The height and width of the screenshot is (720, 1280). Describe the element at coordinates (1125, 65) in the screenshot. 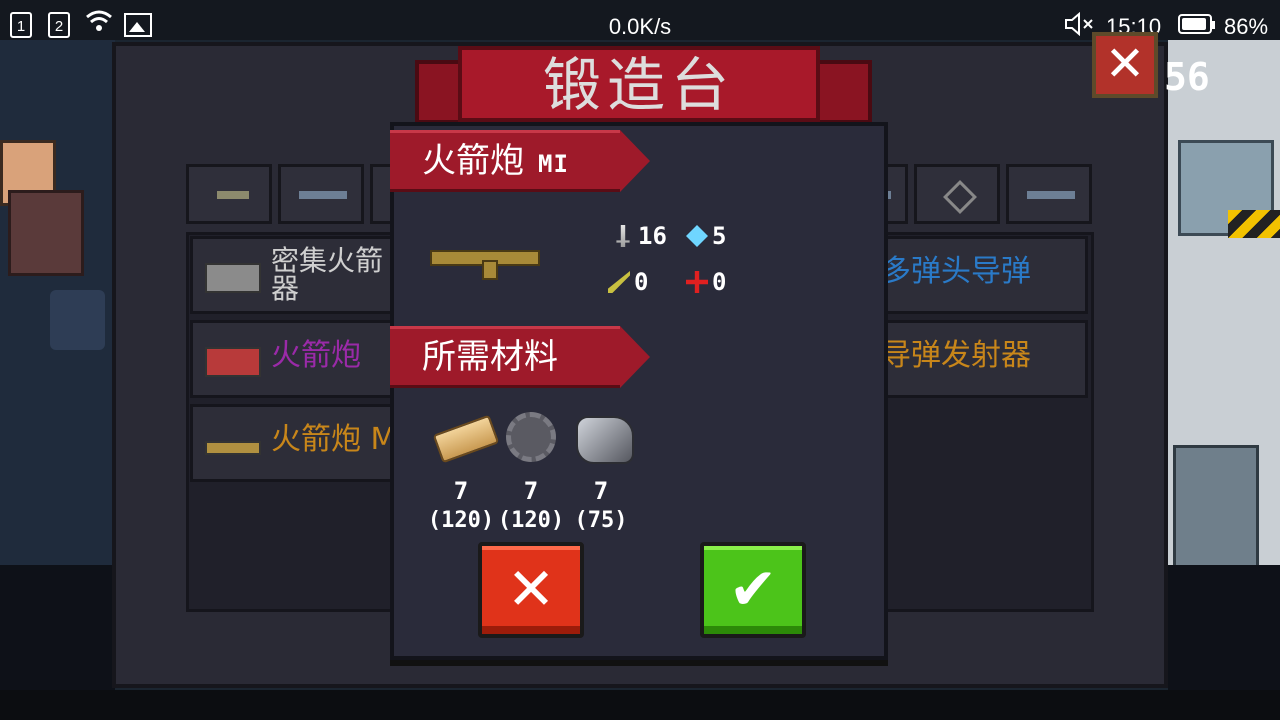

I see `close-forge-button: ✕` at that location.